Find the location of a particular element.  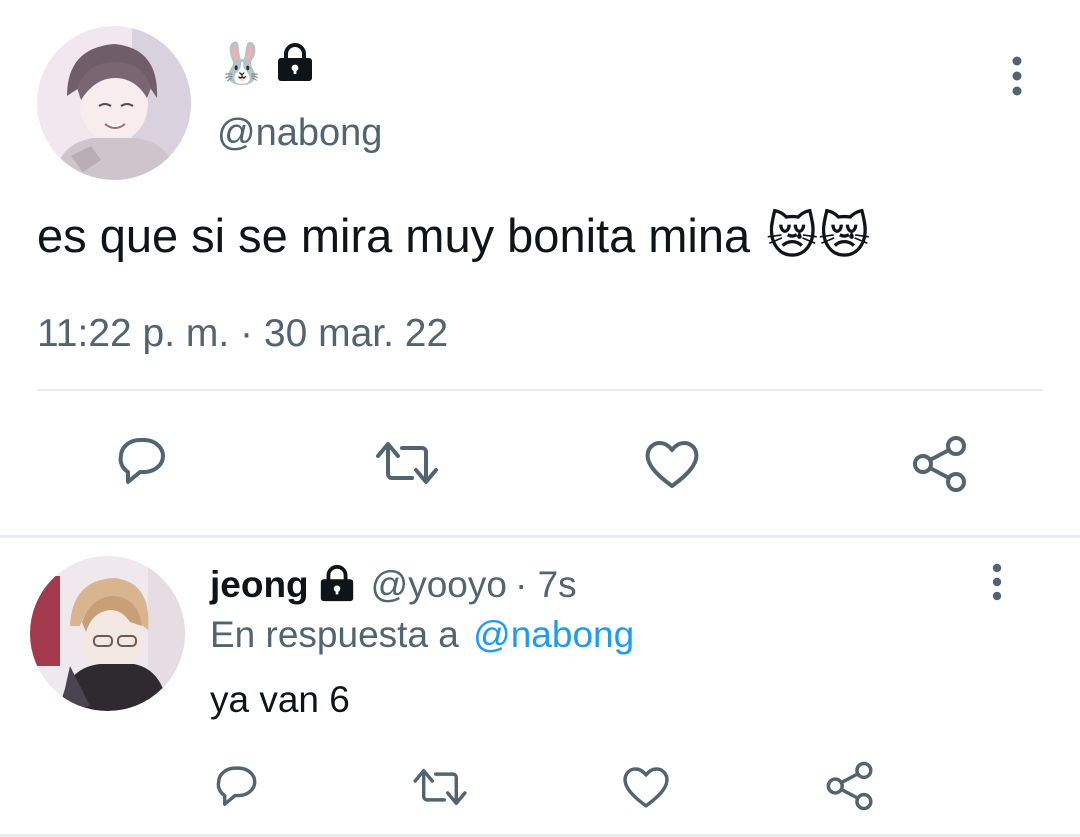

section-divider is located at coordinates (540, 536).